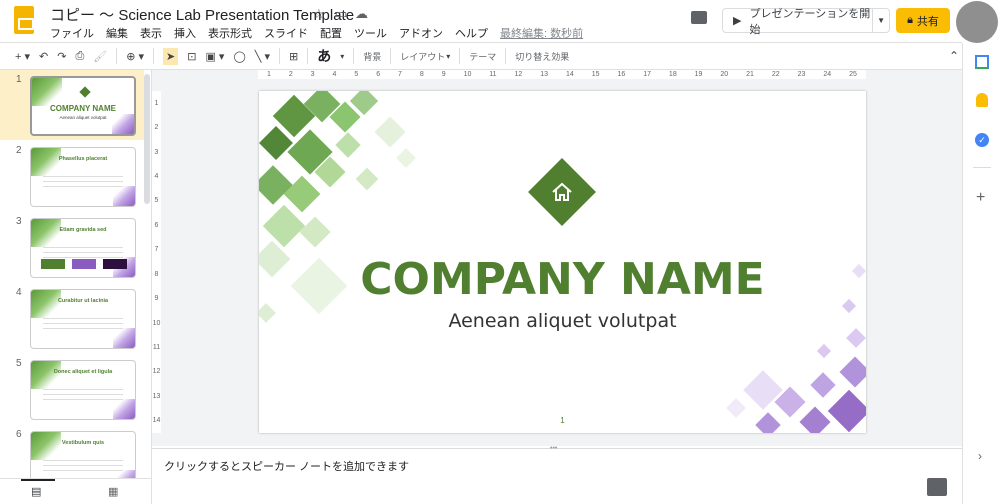  I want to click on ruler-tick-label: 18, so click(672, 74).